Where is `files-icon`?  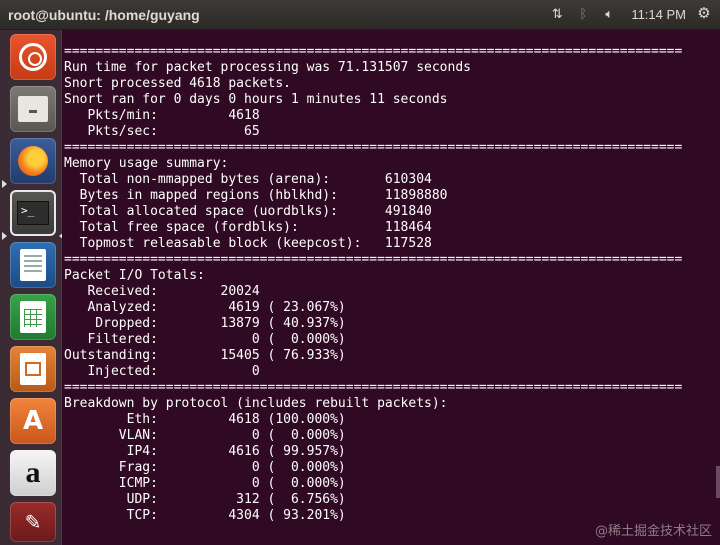 files-icon is located at coordinates (33, 109).